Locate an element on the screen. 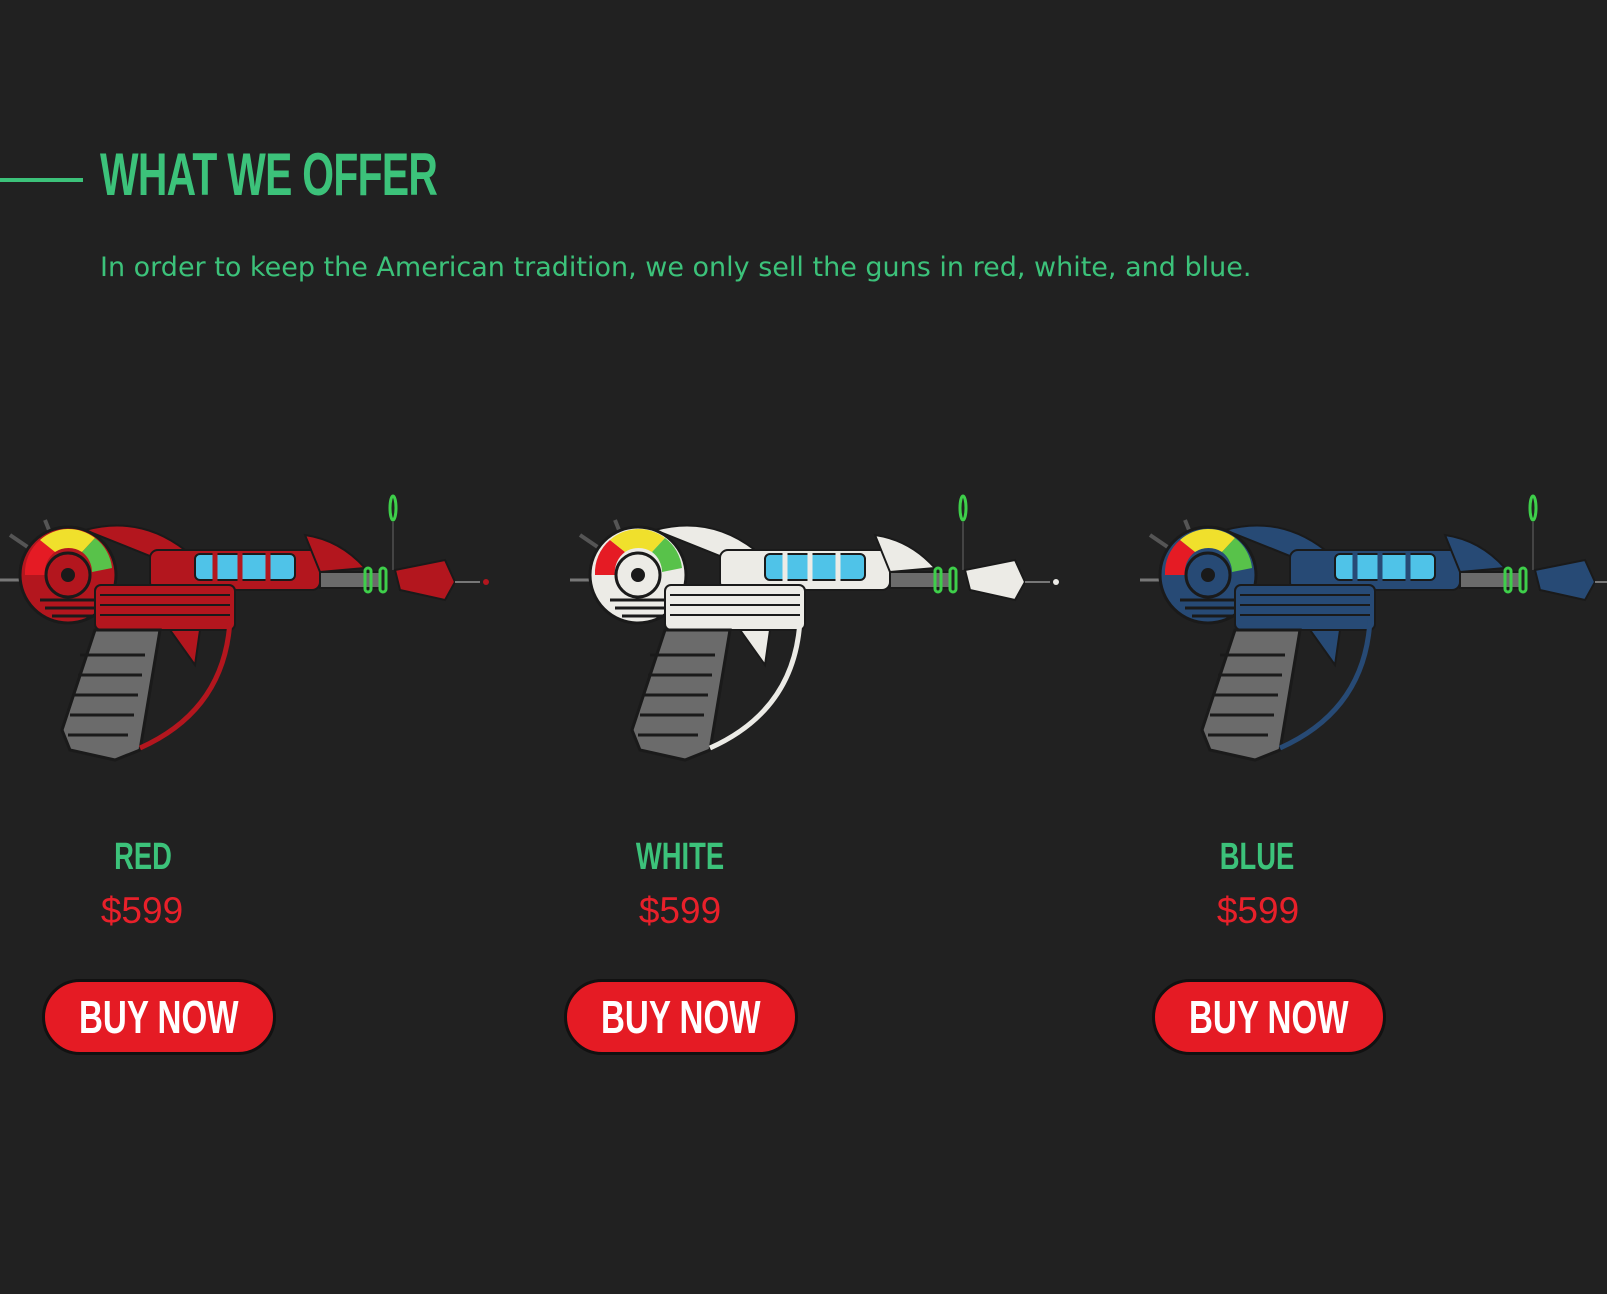 The width and height of the screenshot is (1607, 1294). product-name: RED is located at coordinates (143, 857).